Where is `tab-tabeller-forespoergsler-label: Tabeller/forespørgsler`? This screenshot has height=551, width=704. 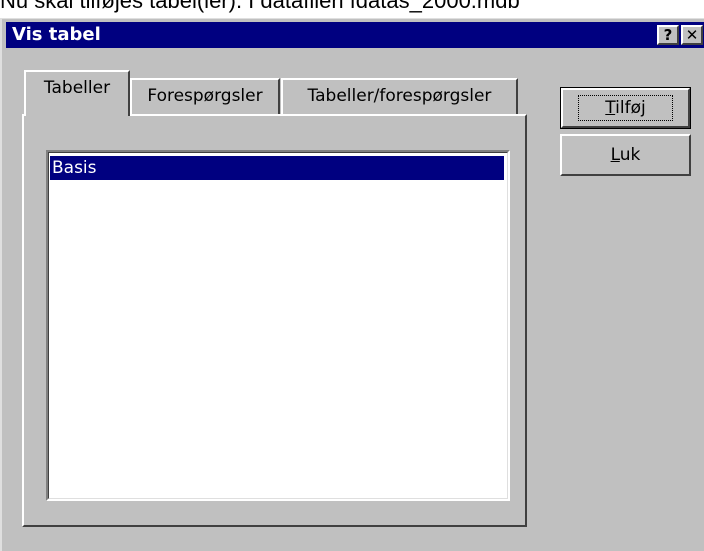
tab-tabeller-forespoergsler-label: Tabeller/forespørgsler is located at coordinates (399, 96).